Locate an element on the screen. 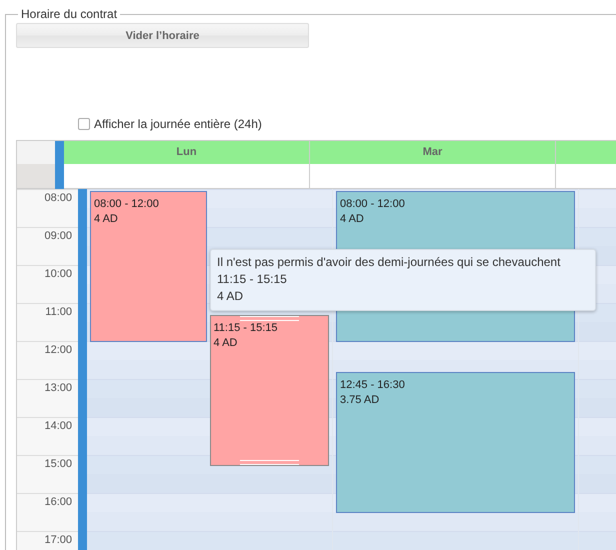 The width and height of the screenshot is (616, 550). tooltip-text: 4 AD is located at coordinates (230, 296).